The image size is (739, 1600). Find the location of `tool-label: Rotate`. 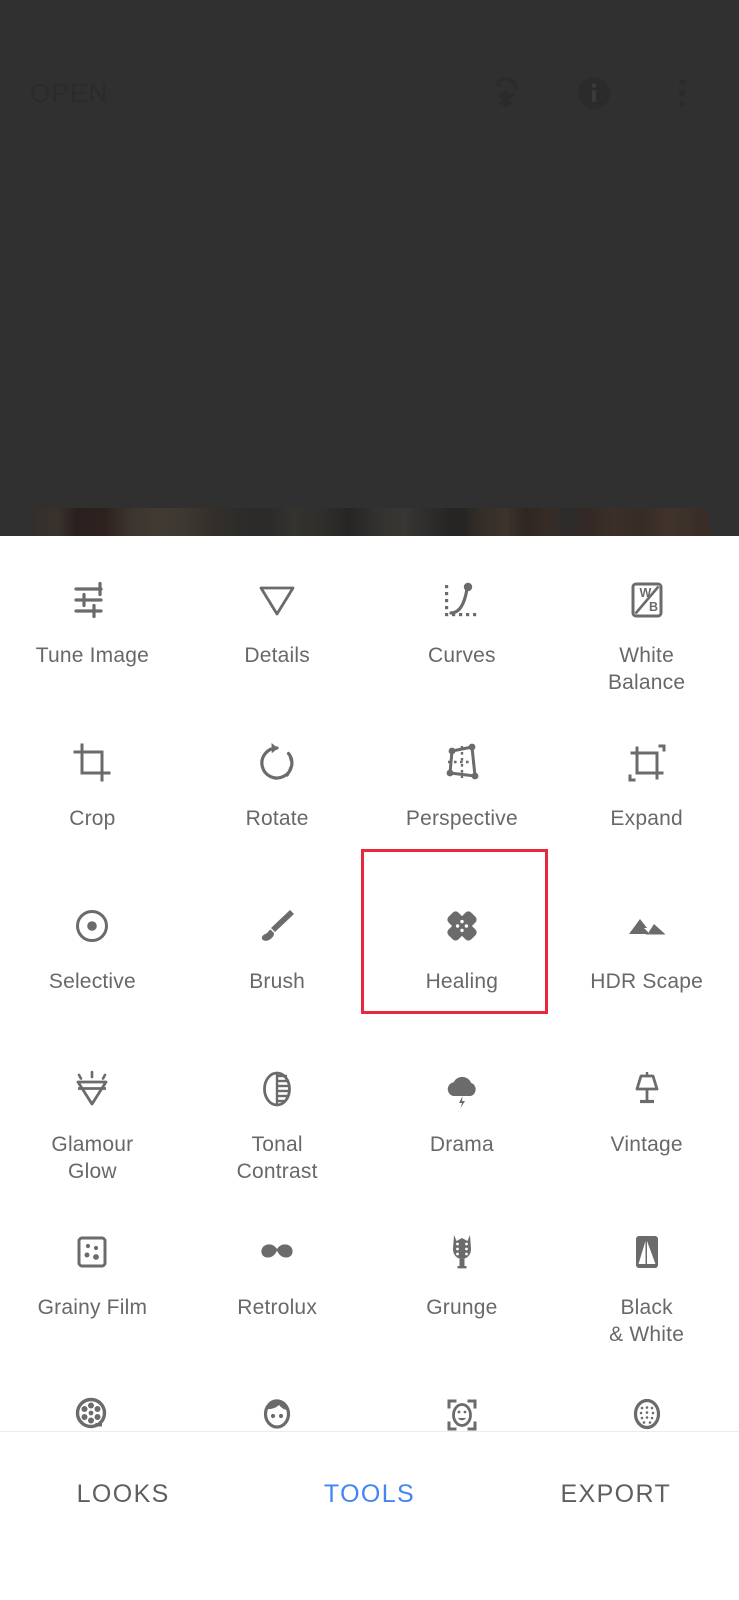

tool-label: Rotate is located at coordinates (277, 818).